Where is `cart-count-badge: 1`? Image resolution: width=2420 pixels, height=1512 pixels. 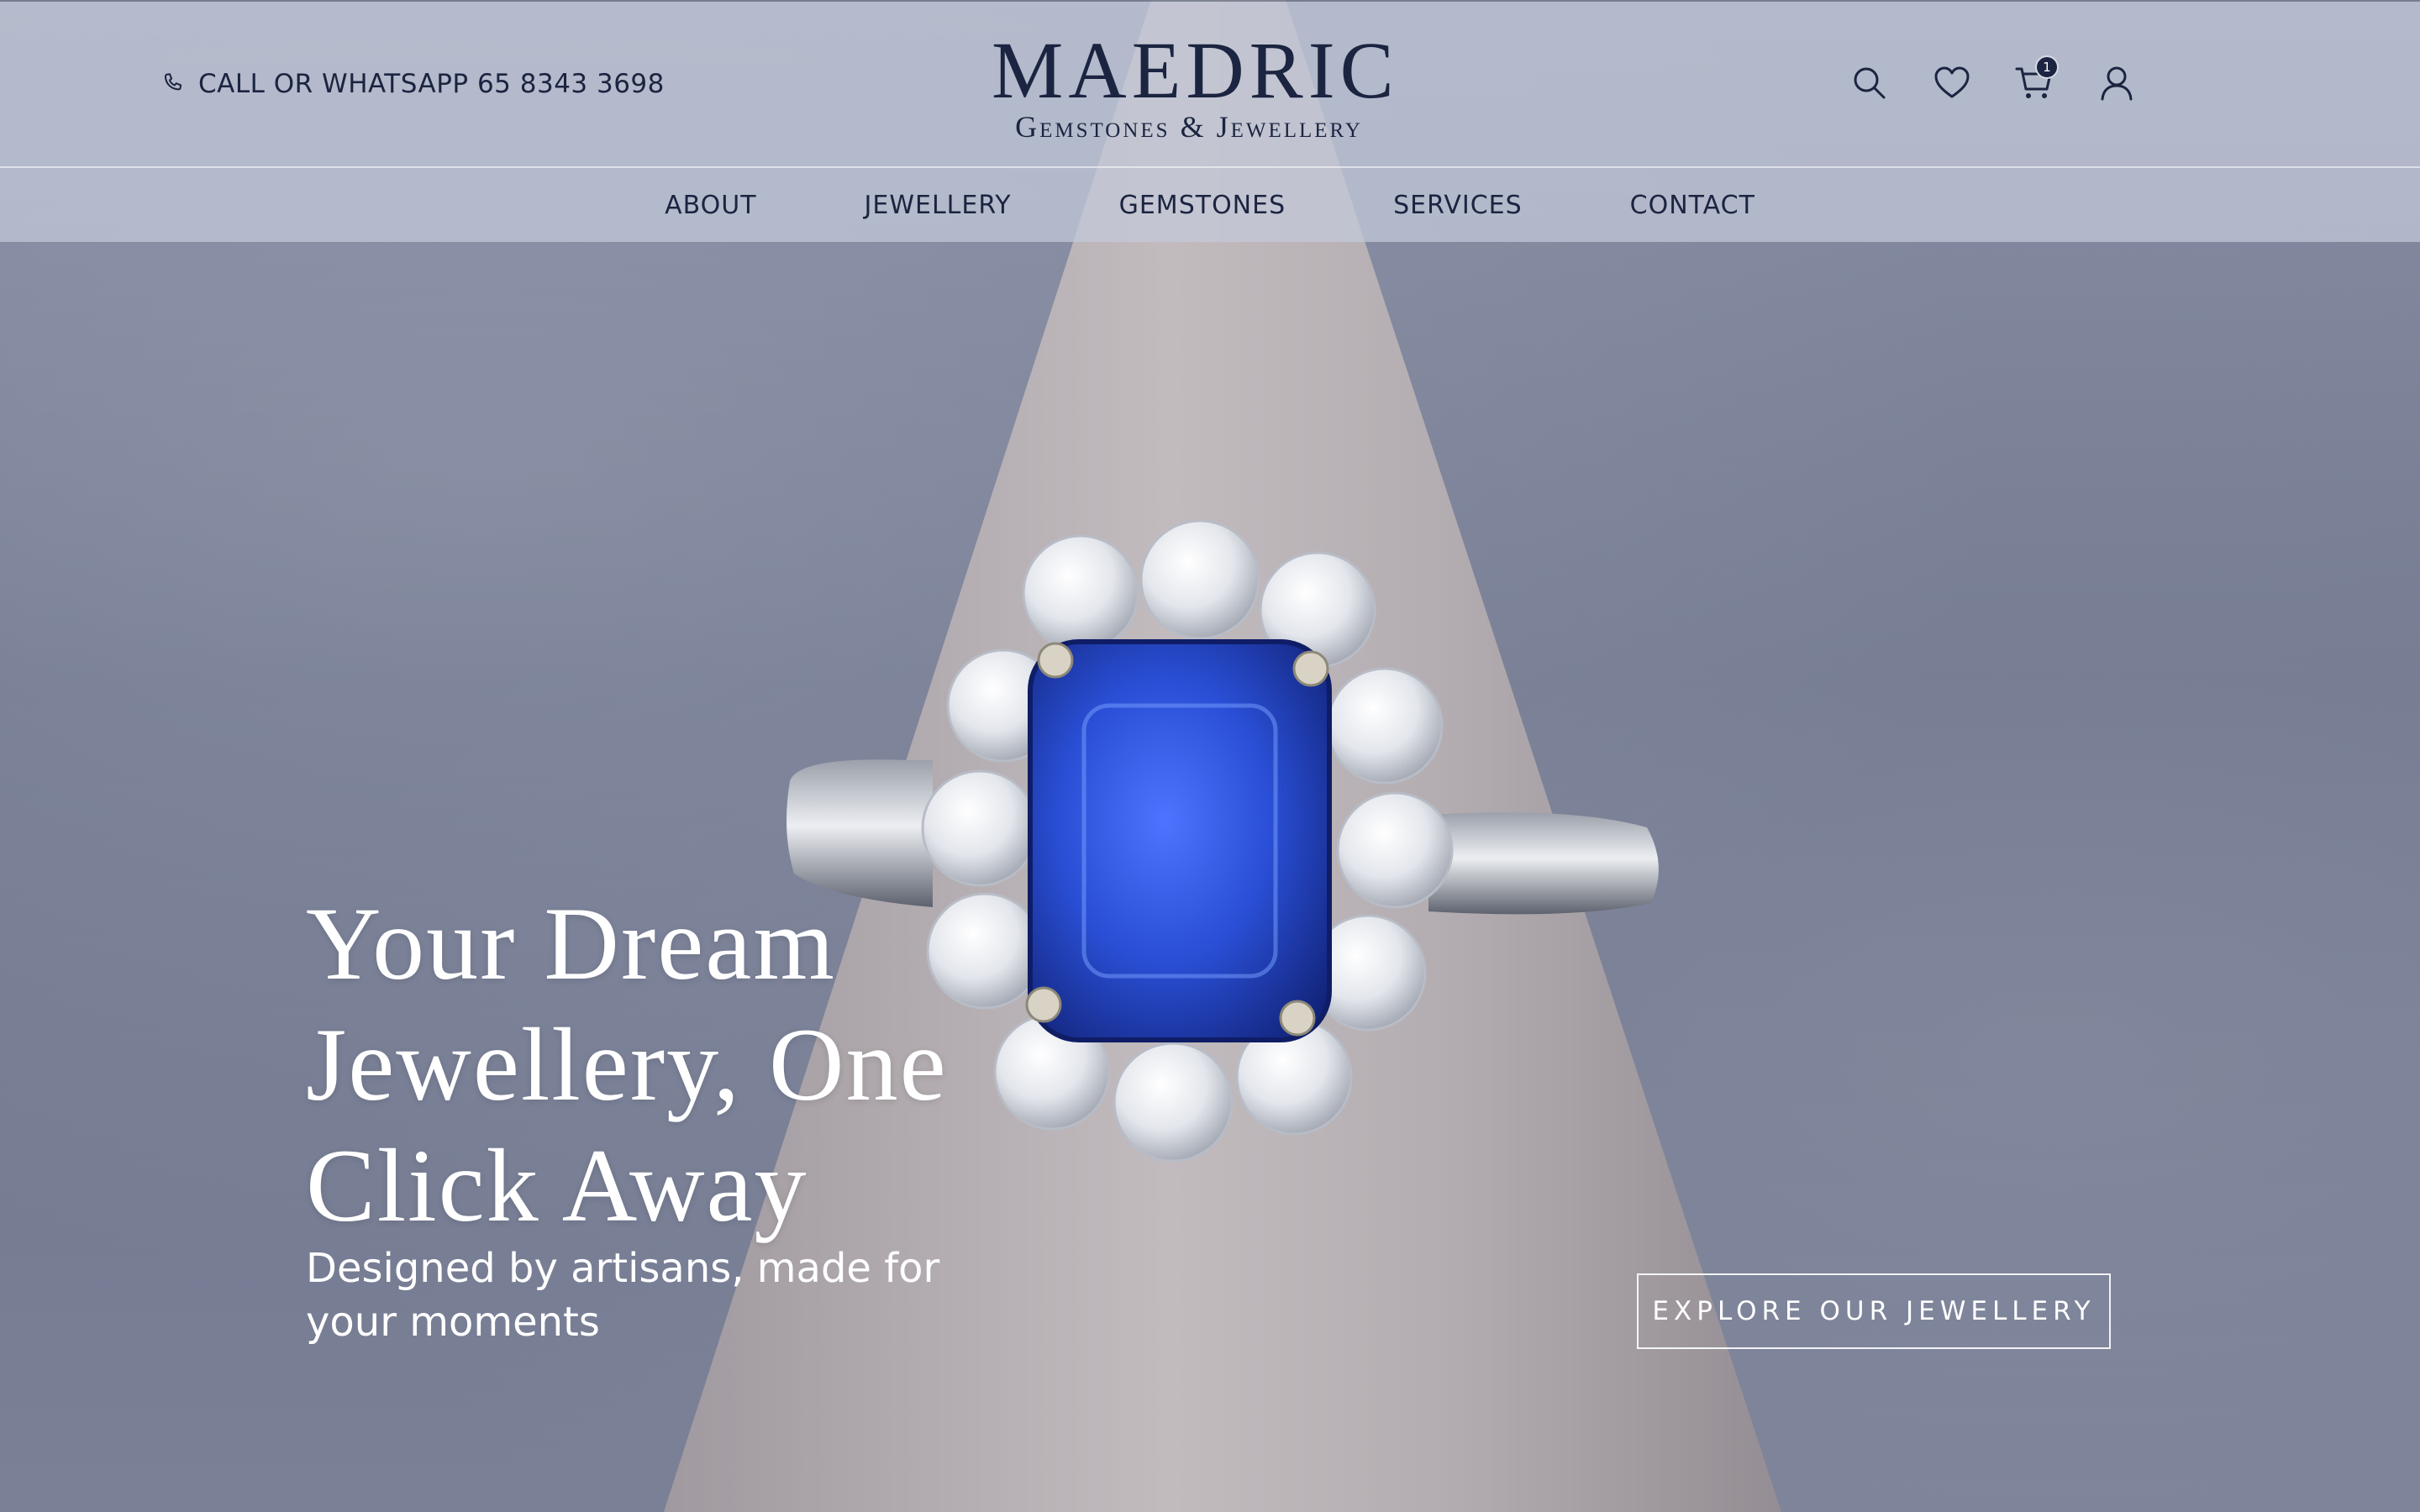
cart-count-badge: 1 is located at coordinates (2047, 67).